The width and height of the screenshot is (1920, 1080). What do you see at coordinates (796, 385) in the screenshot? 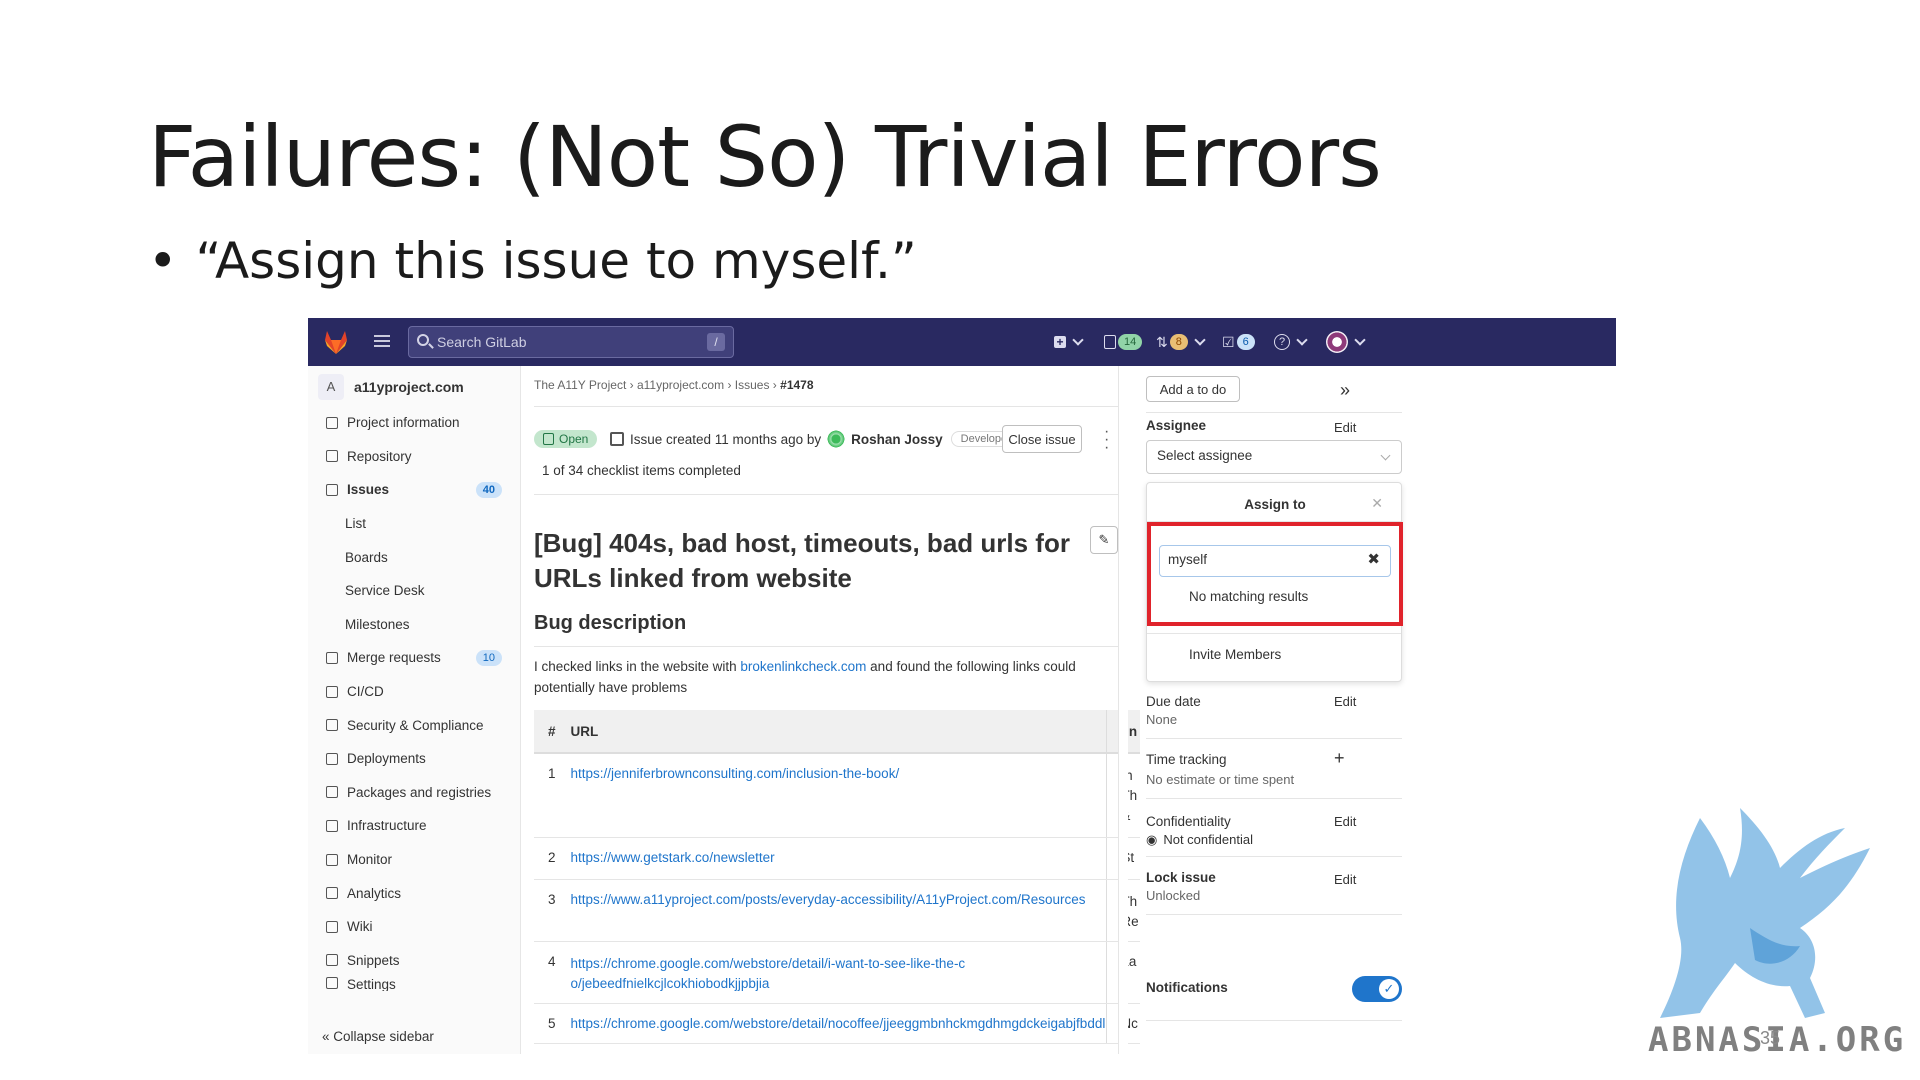
I see `breadcrumb-current: #1478` at bounding box center [796, 385].